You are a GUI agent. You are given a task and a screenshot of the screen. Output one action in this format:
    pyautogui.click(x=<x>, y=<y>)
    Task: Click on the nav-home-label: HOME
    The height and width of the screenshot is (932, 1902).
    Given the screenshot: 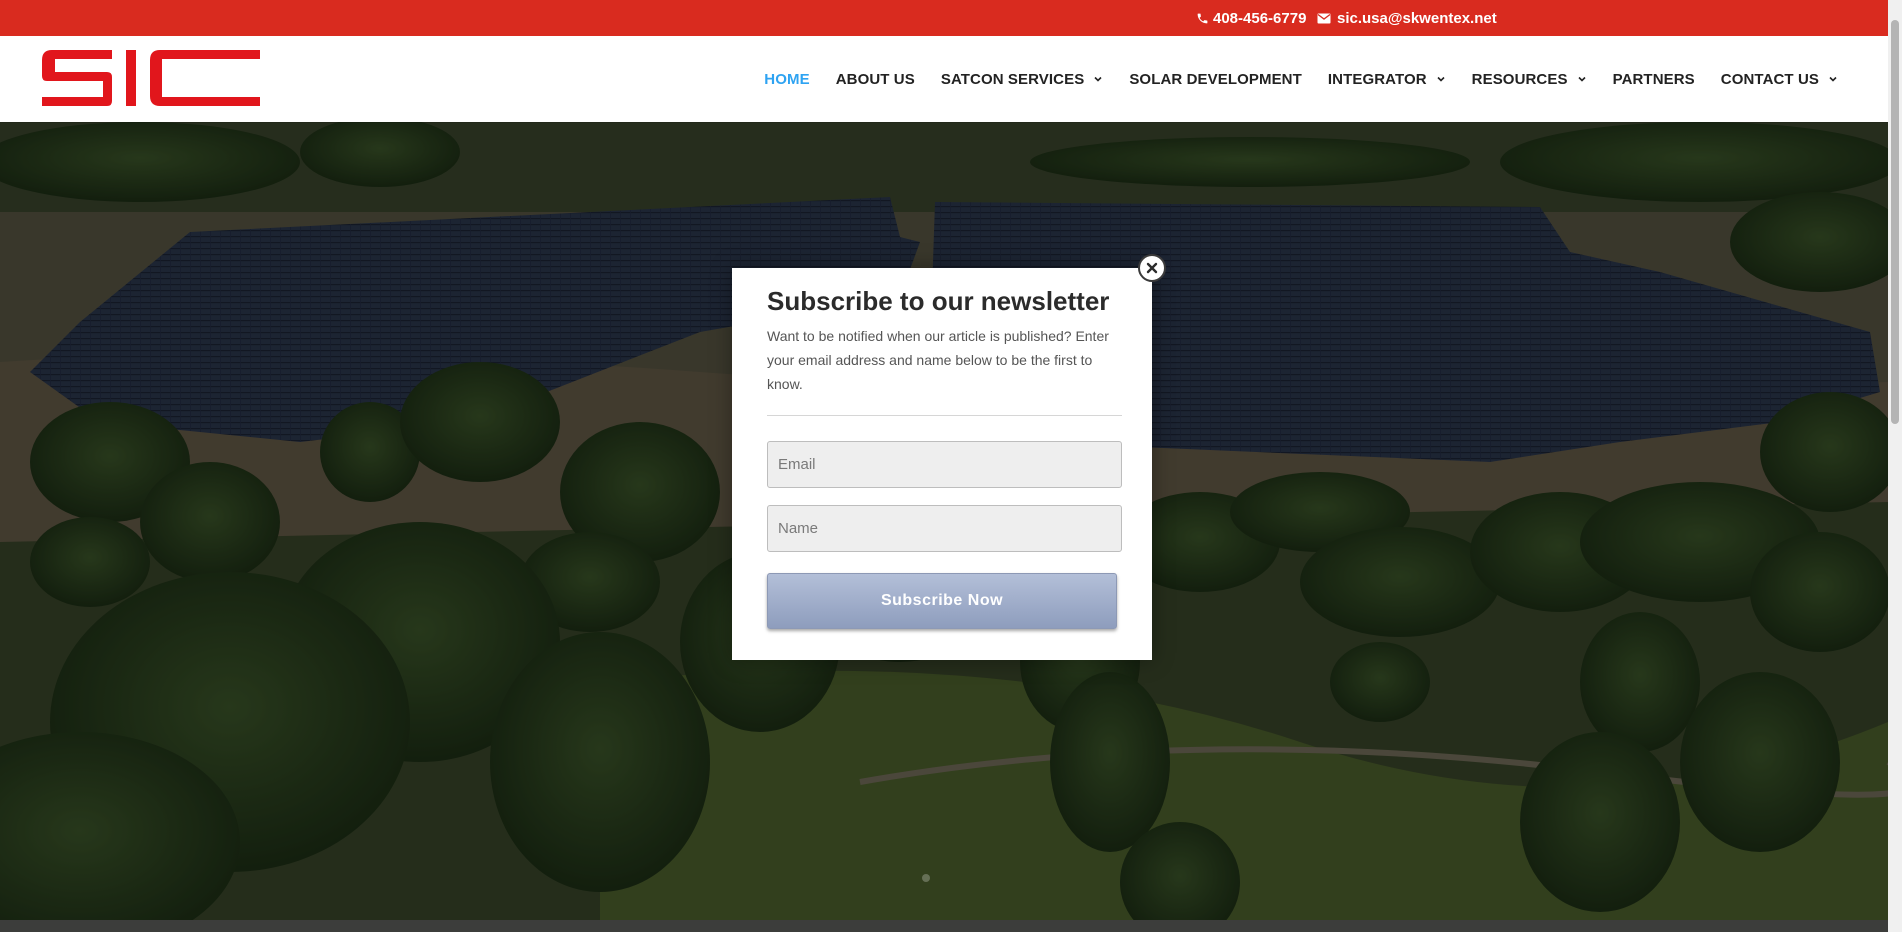 What is the action you would take?
    pyautogui.click(x=787, y=79)
    